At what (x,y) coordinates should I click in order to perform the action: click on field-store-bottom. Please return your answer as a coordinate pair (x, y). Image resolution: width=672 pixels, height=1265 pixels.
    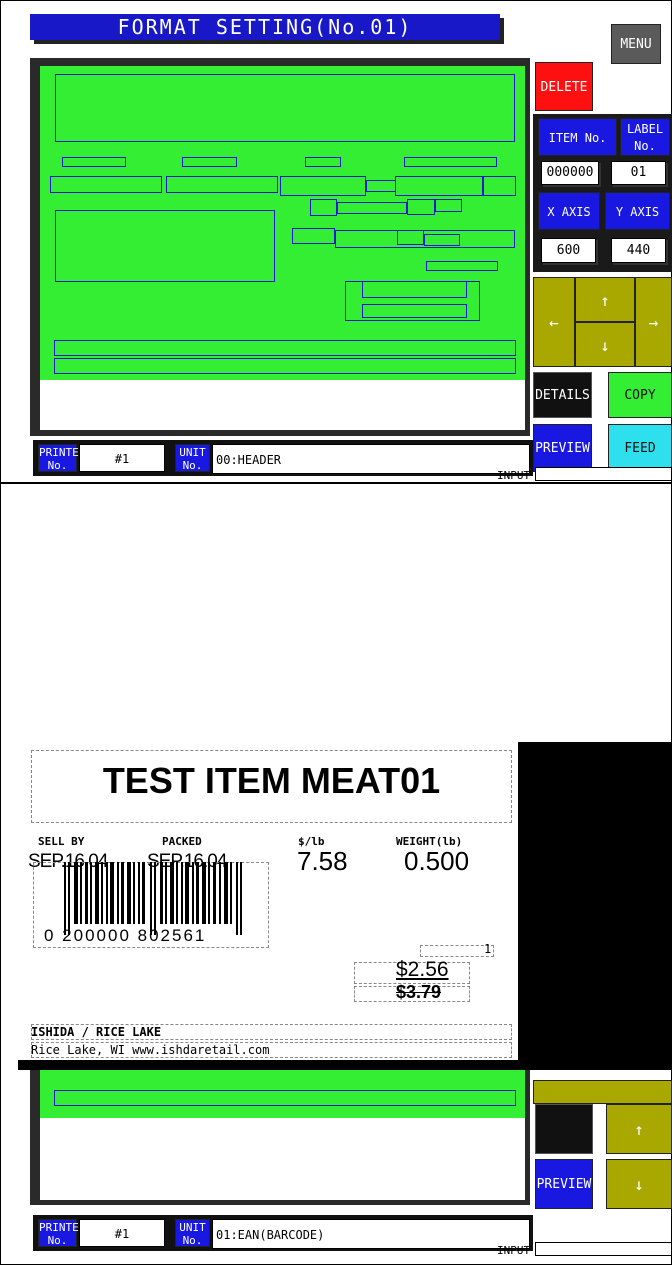
    Looking at the image, I should click on (285, 1098).